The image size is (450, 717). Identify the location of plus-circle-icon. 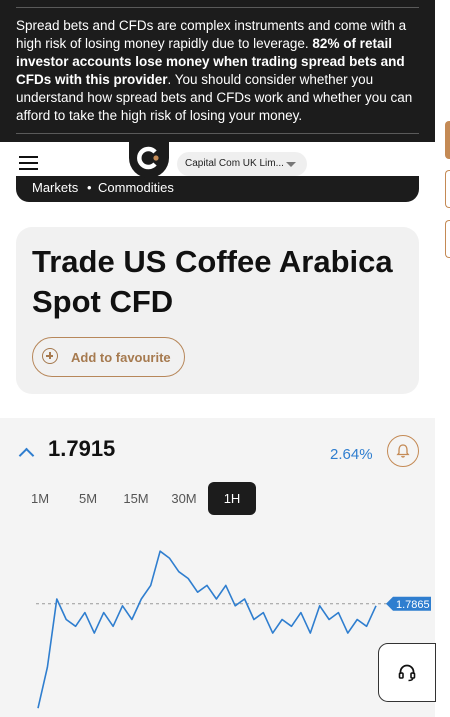
(50, 356).